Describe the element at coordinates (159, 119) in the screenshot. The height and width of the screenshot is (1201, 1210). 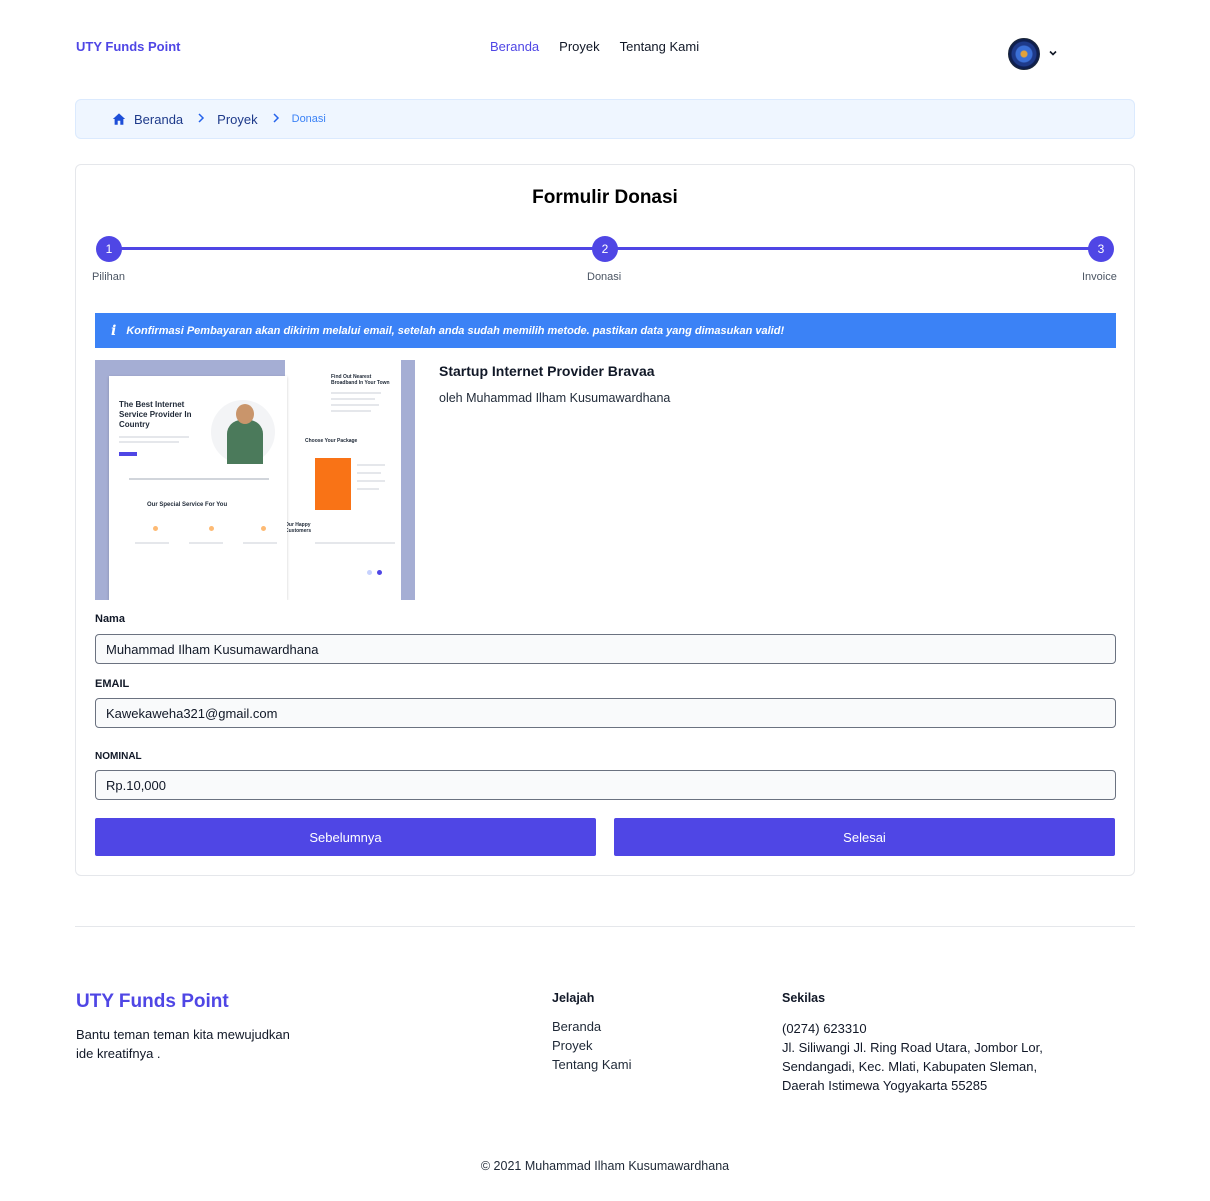
I see `breadcrumb-label-beranda: Beranda` at that location.